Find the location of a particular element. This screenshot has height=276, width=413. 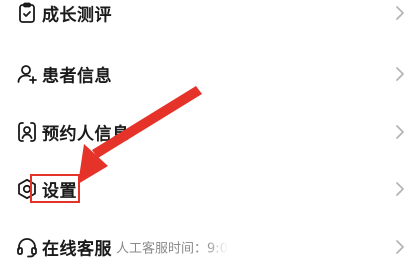

service-hours-note: 人工客服时间：9:0 is located at coordinates (172, 249).